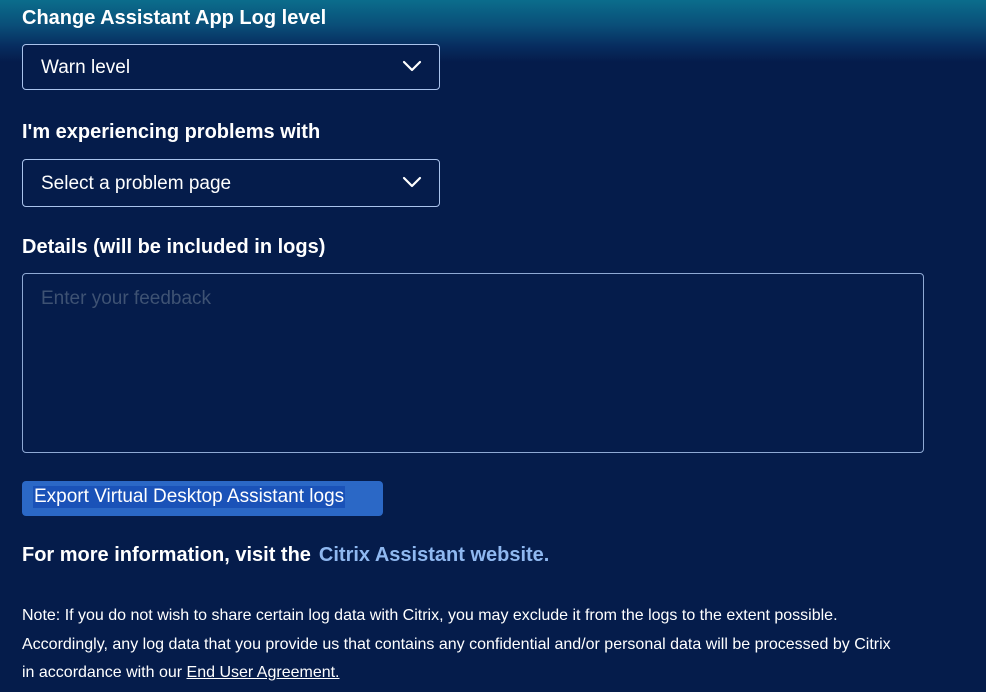 Image resolution: width=986 pixels, height=692 pixels. What do you see at coordinates (189, 497) in the screenshot?
I see `export-logs-button-label: Export Virtual Desktop Assistant logs` at bounding box center [189, 497].